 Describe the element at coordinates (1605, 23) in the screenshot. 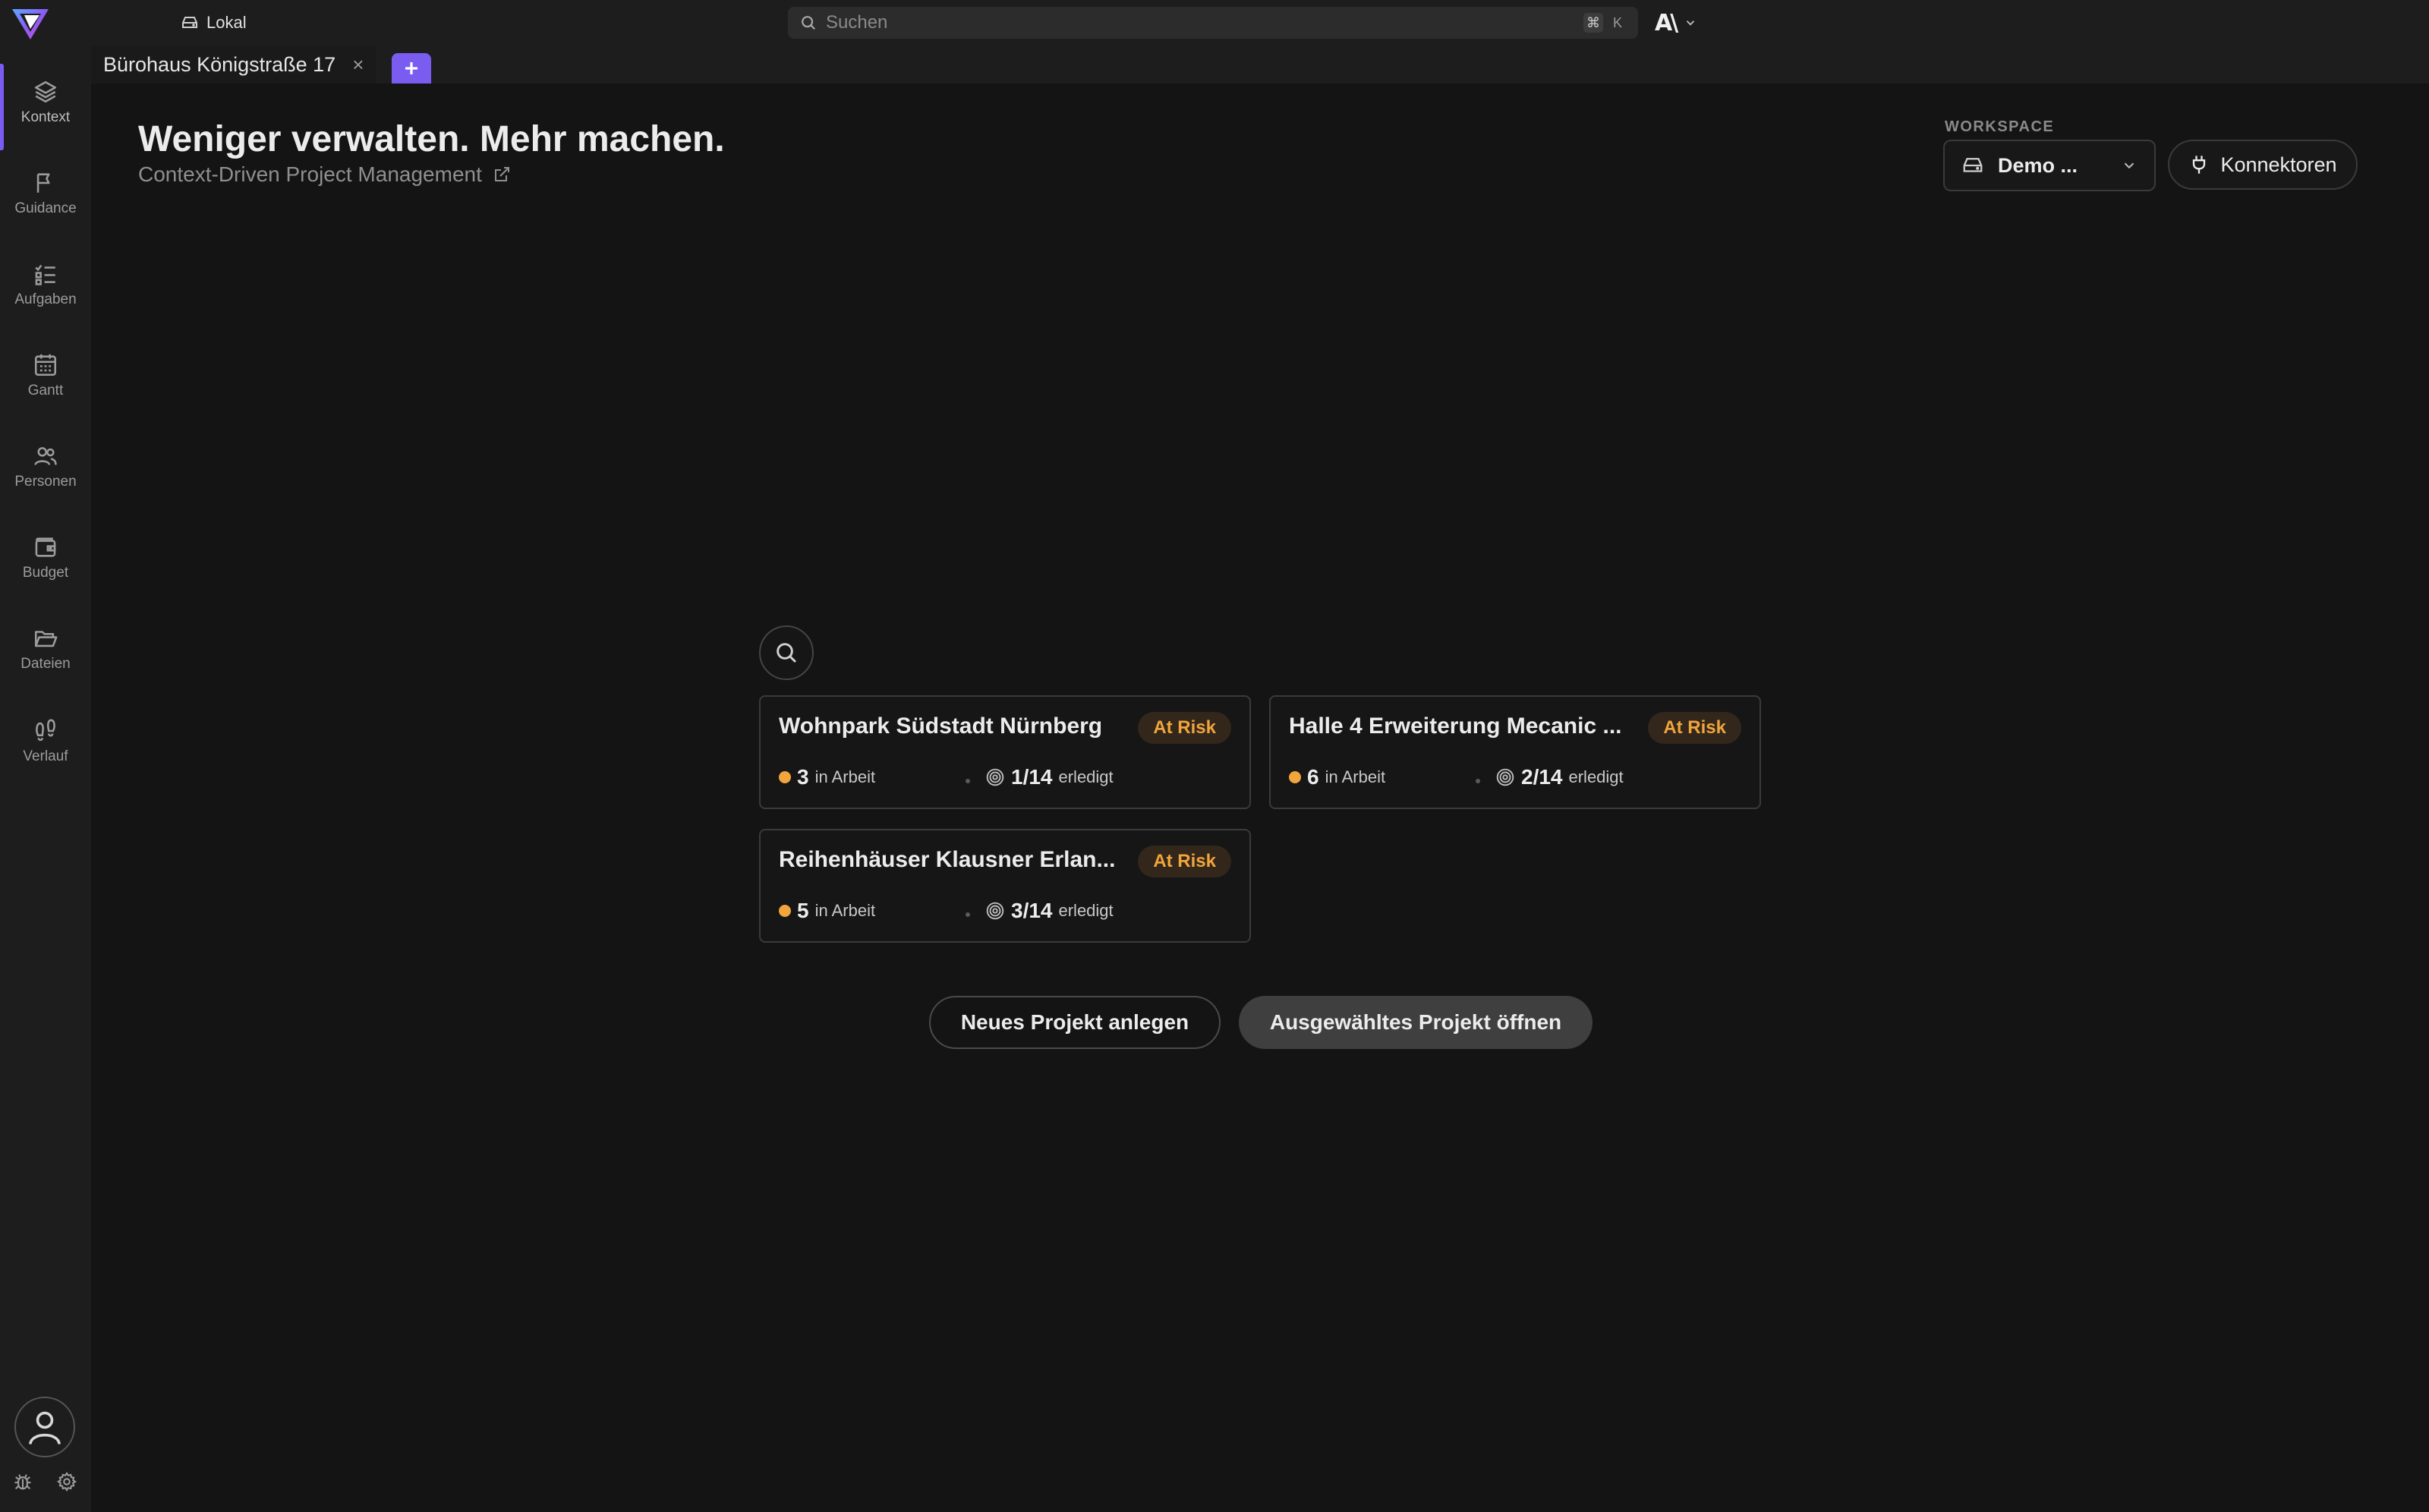

I see `search-shortcut: ⌘ K` at that location.